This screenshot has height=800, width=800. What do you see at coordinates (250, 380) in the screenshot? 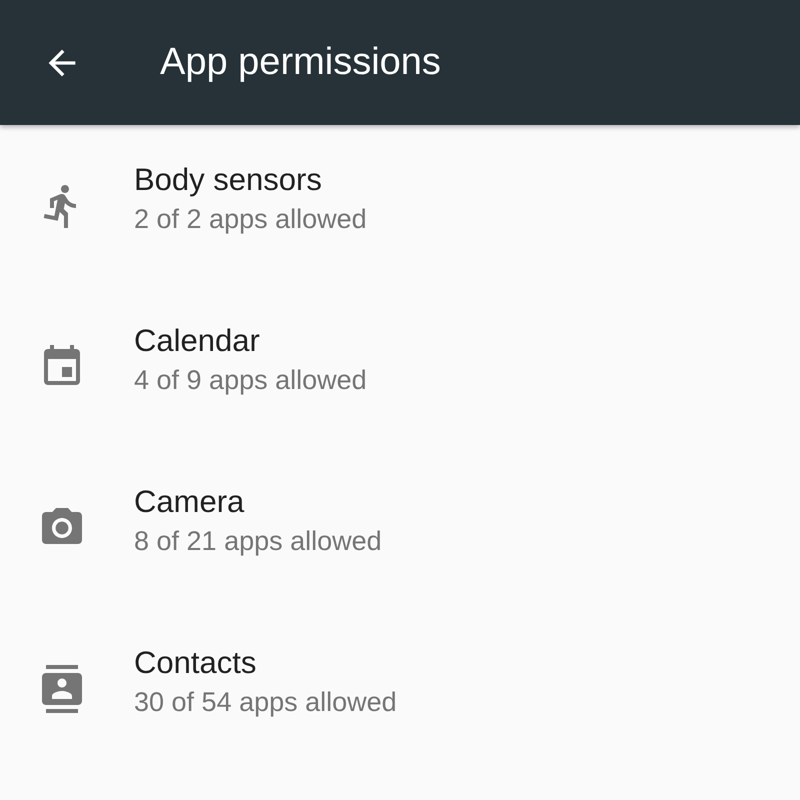
I see `permission-summary: 4 of 9 apps allowed` at bounding box center [250, 380].